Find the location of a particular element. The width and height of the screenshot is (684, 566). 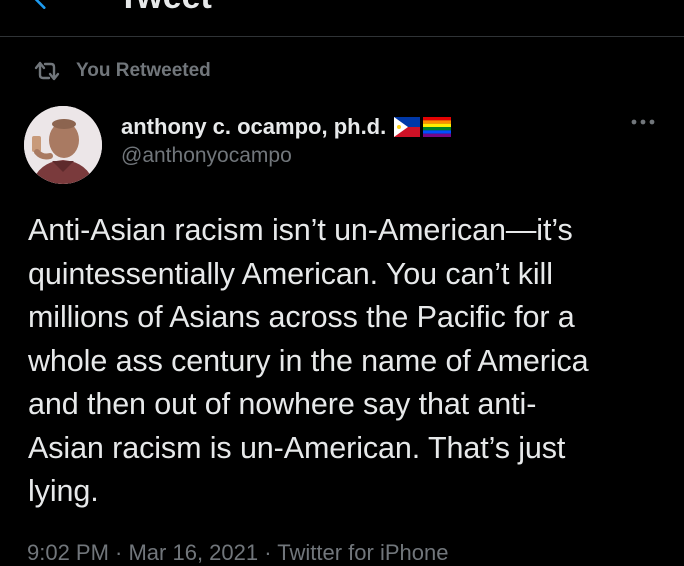

retweet-indicator: You Retweeted is located at coordinates (121, 71).